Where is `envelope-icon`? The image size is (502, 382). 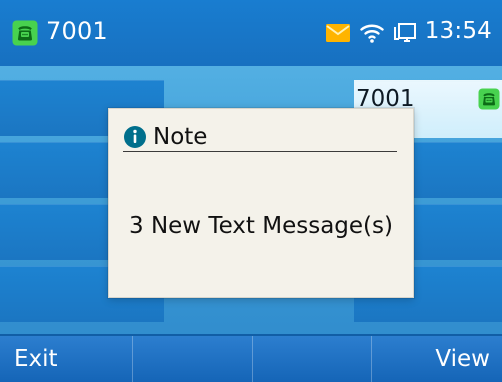 envelope-icon is located at coordinates (338, 33).